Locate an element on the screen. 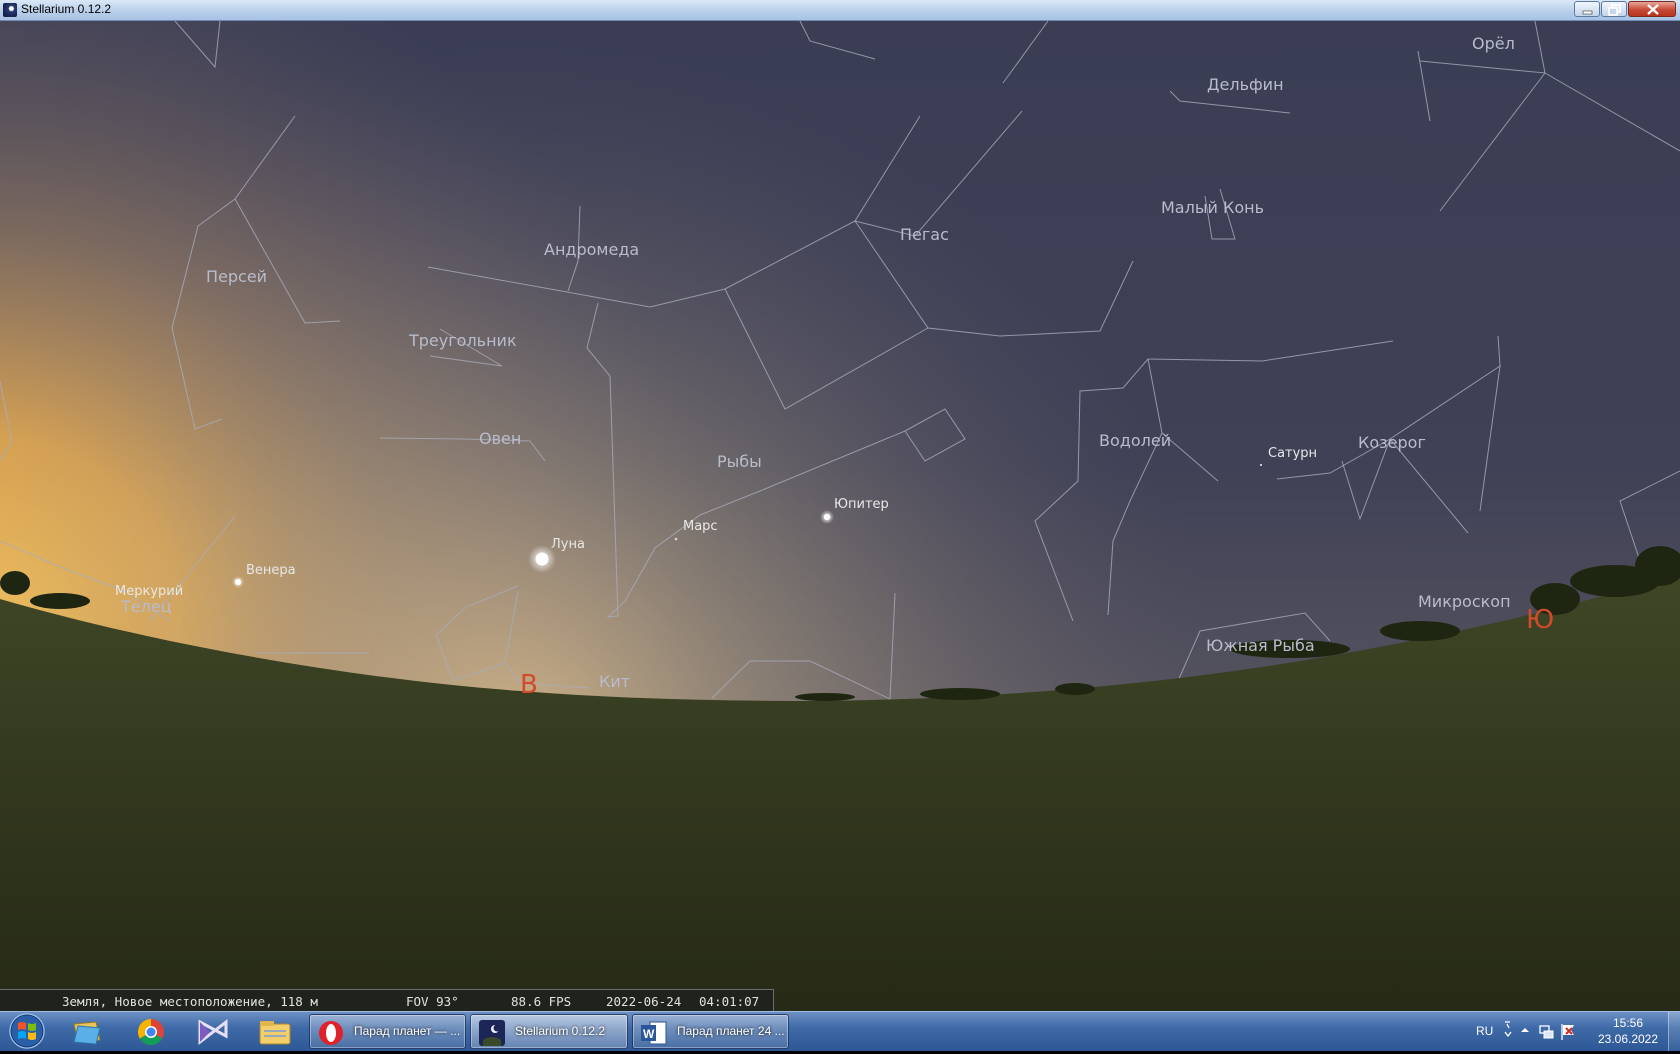 This screenshot has width=1680, height=1054. stellarium-app-icon is located at coordinates (10, 10).